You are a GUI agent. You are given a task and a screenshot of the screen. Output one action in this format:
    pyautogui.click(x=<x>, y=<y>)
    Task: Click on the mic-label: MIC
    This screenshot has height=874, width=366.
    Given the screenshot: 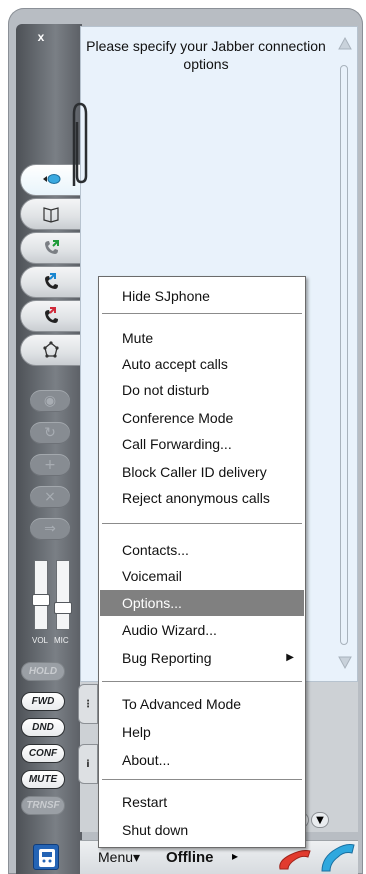 What is the action you would take?
    pyautogui.click(x=61, y=640)
    